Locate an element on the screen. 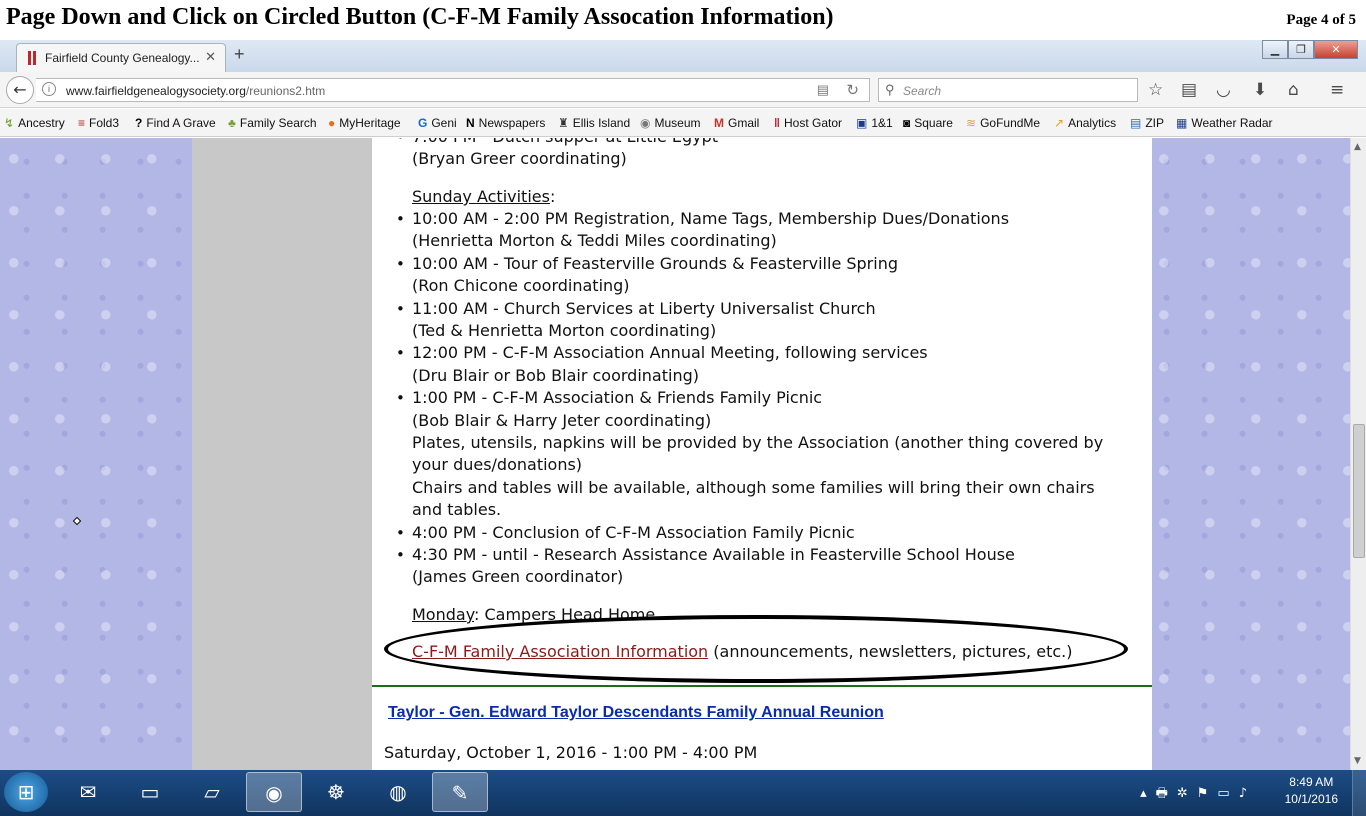 The height and width of the screenshot is (816, 1366). vertical-scrollbar: ▲ ▼ is located at coordinates (1358, 454).